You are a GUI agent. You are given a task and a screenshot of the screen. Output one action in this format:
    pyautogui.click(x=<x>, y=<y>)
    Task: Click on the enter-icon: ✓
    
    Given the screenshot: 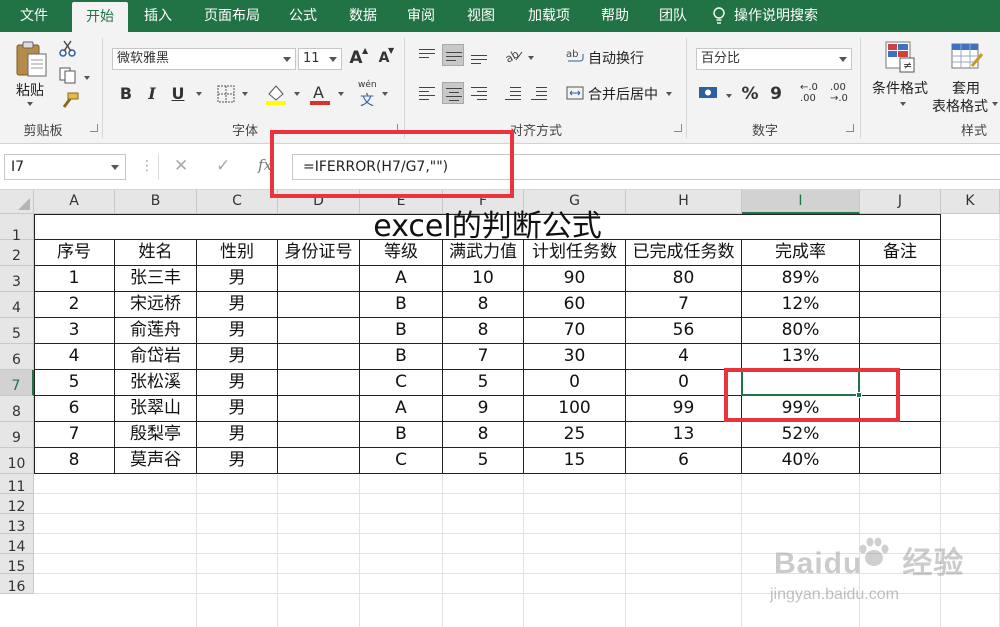 What is the action you would take?
    pyautogui.click(x=223, y=166)
    